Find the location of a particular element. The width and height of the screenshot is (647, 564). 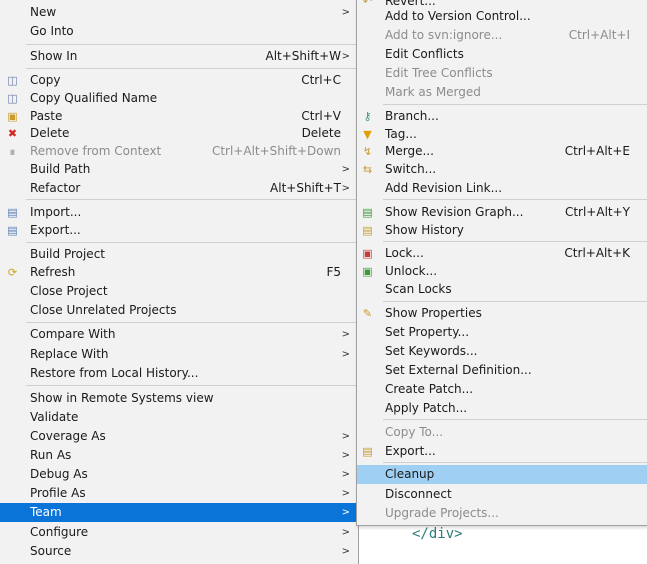

menu-item-show-remote-systems: Show in Remote Systems view is located at coordinates (179, 398).